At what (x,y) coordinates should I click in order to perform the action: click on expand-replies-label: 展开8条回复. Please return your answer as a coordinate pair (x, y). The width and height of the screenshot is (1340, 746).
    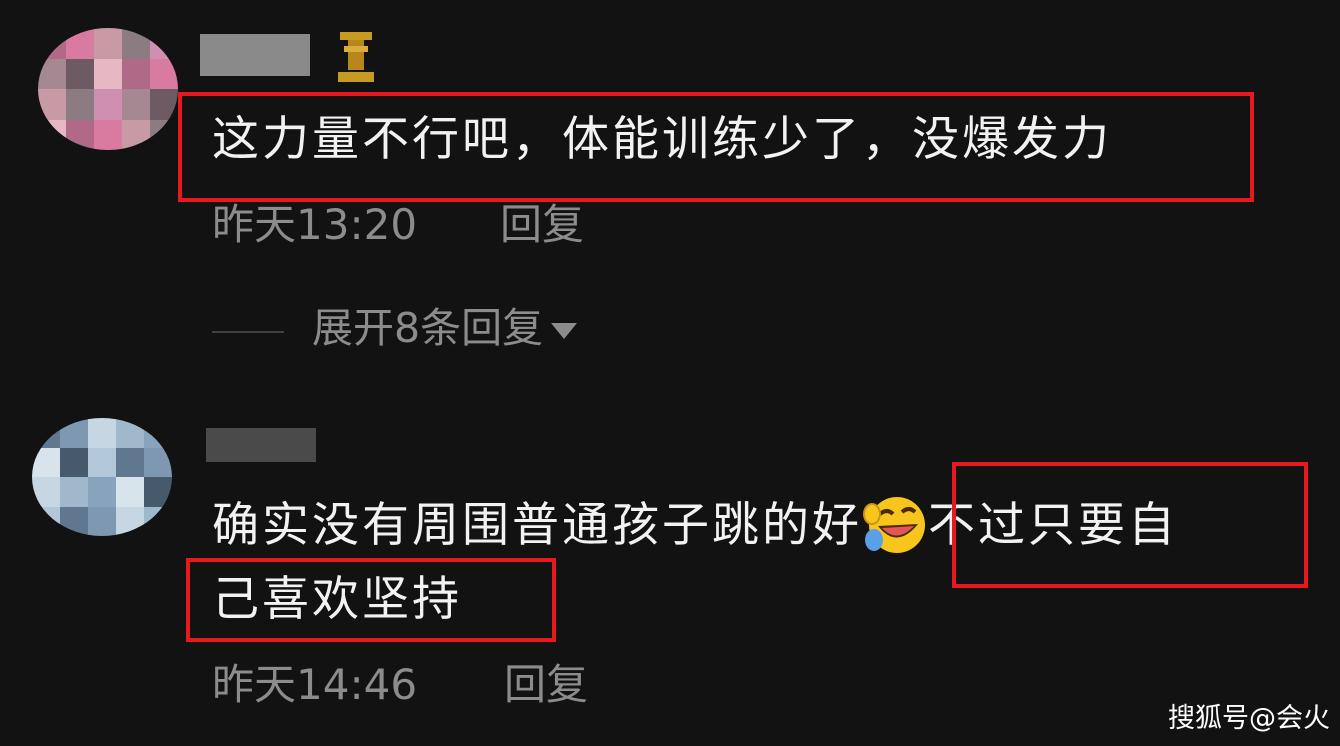
    Looking at the image, I should click on (428, 328).